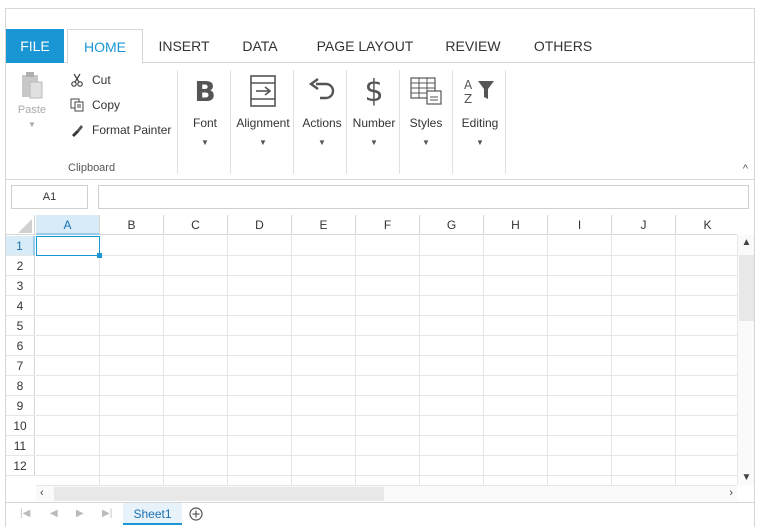  Describe the element at coordinates (563, 46) in the screenshot. I see `tab-others: OTHERS` at that location.